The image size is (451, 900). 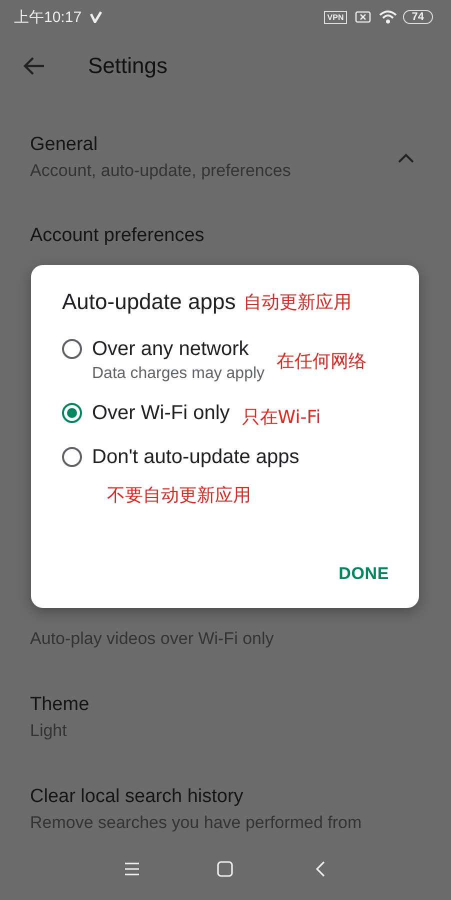 I want to click on page-title: Settings, so click(x=128, y=66).